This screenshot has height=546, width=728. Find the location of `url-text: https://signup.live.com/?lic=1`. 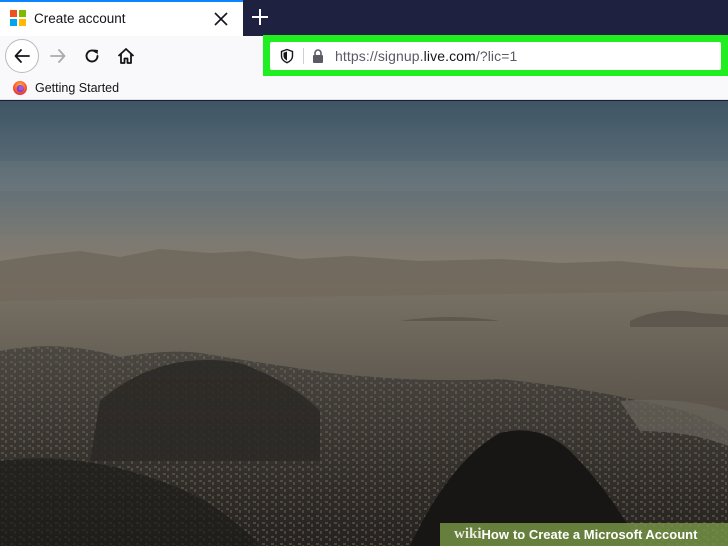

url-text: https://signup.live.com/?lic=1 is located at coordinates (426, 56).